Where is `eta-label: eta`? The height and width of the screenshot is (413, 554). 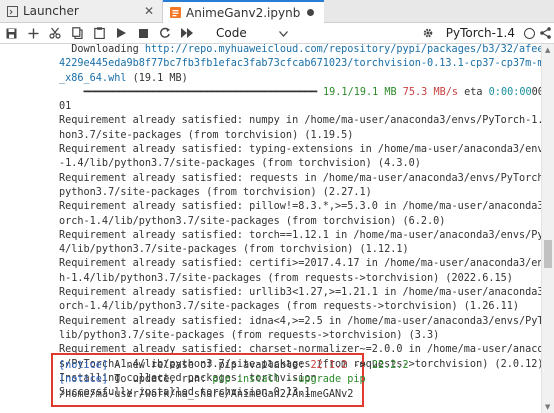 eta-label: eta is located at coordinates (473, 92).